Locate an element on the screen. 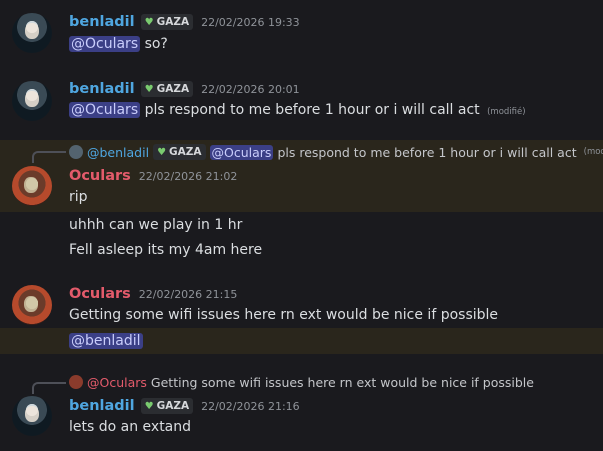 This screenshot has height=451, width=603. timestamp: 22/02/2026 21:15 is located at coordinates (188, 294).